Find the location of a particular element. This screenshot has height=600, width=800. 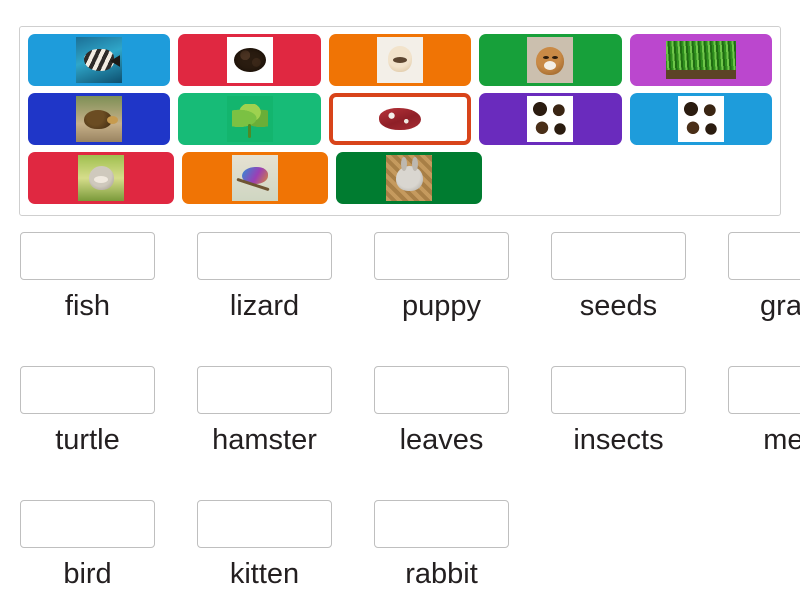

raw-meat-photo is located at coordinates (400, 119).